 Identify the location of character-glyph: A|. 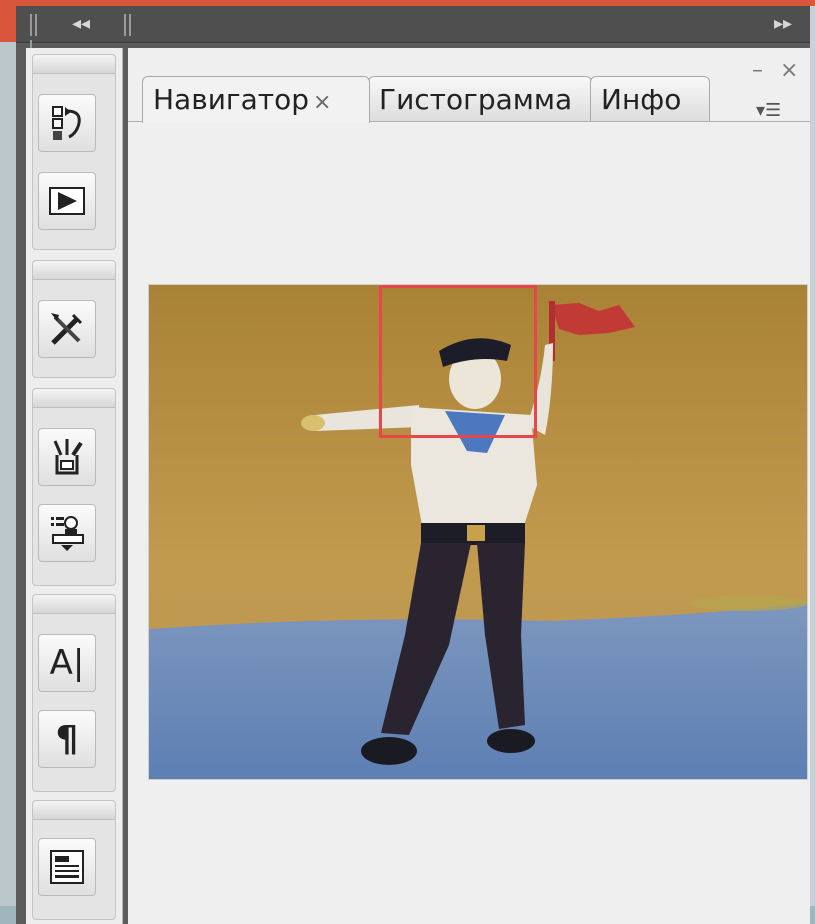
(67, 663).